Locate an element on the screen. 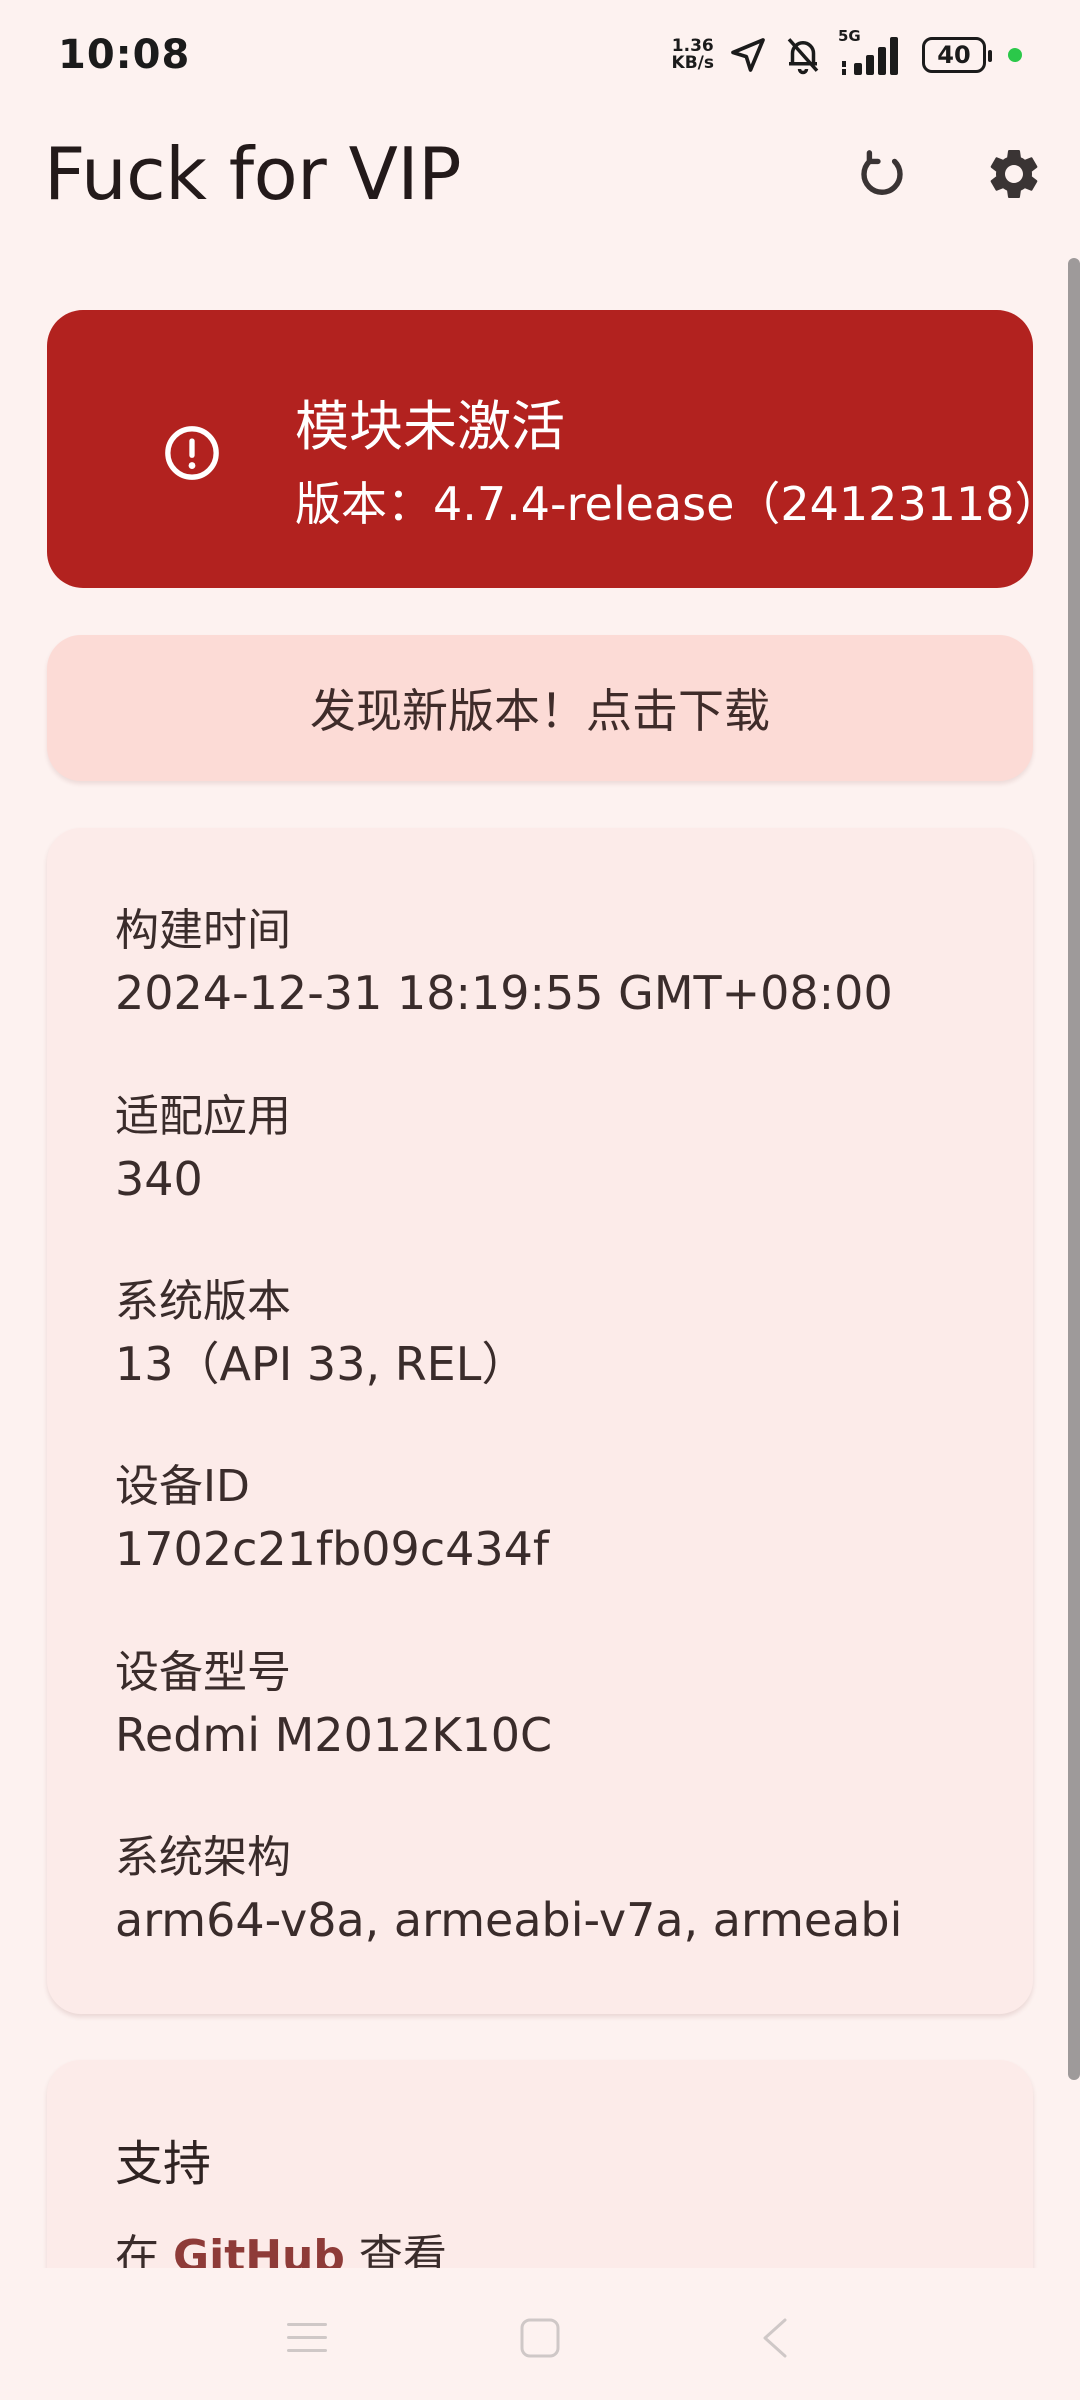  signal-icon: 5G is located at coordinates (873, 52).